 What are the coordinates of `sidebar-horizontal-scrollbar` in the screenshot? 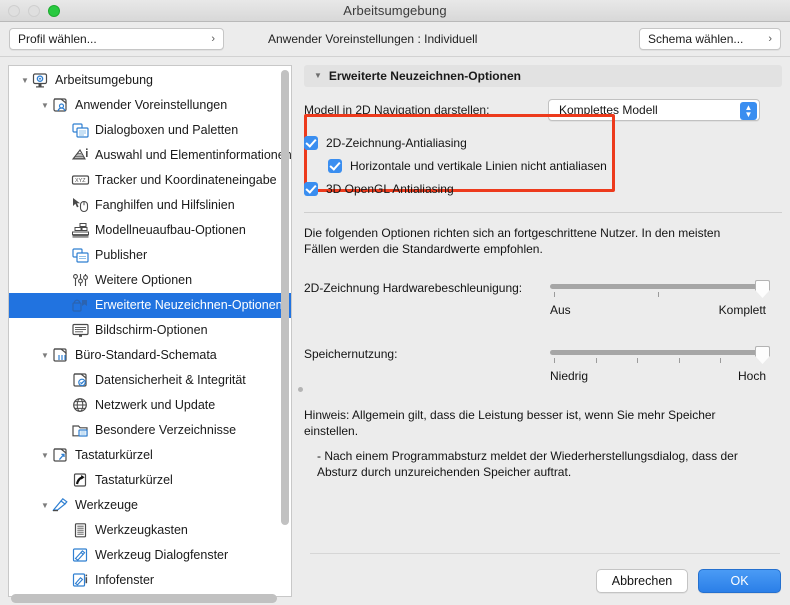 It's located at (154, 598).